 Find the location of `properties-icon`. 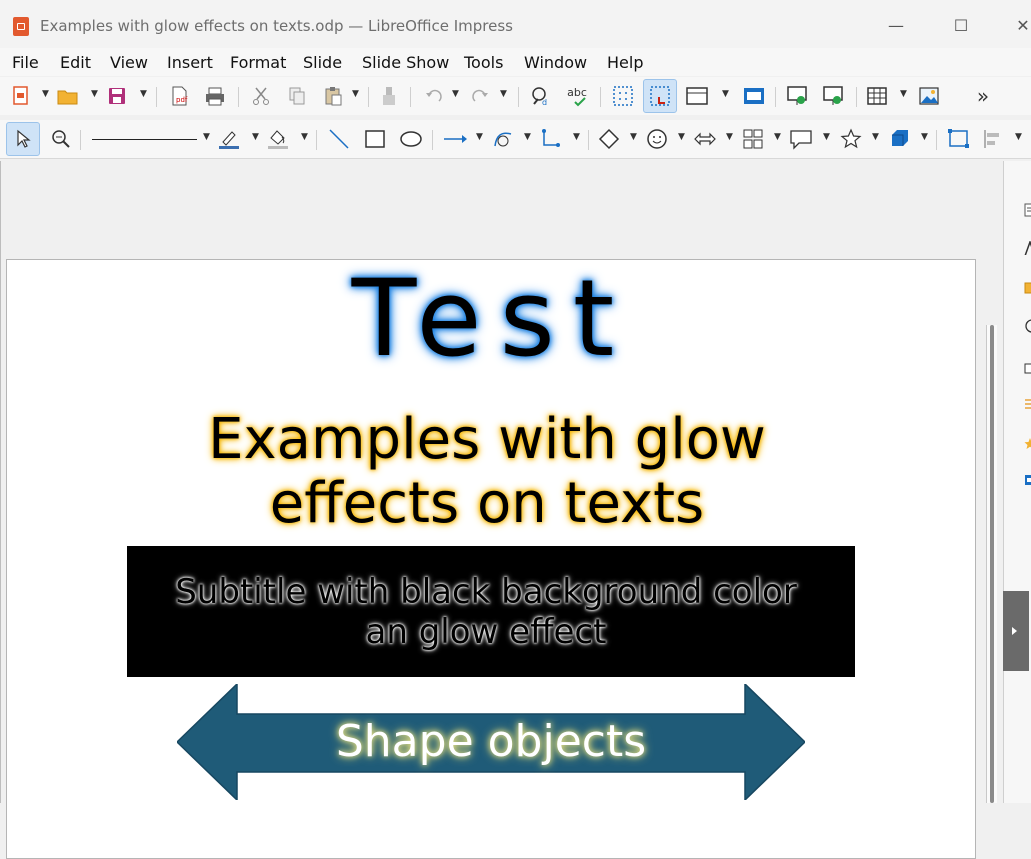

properties-icon is located at coordinates (1027, 210).